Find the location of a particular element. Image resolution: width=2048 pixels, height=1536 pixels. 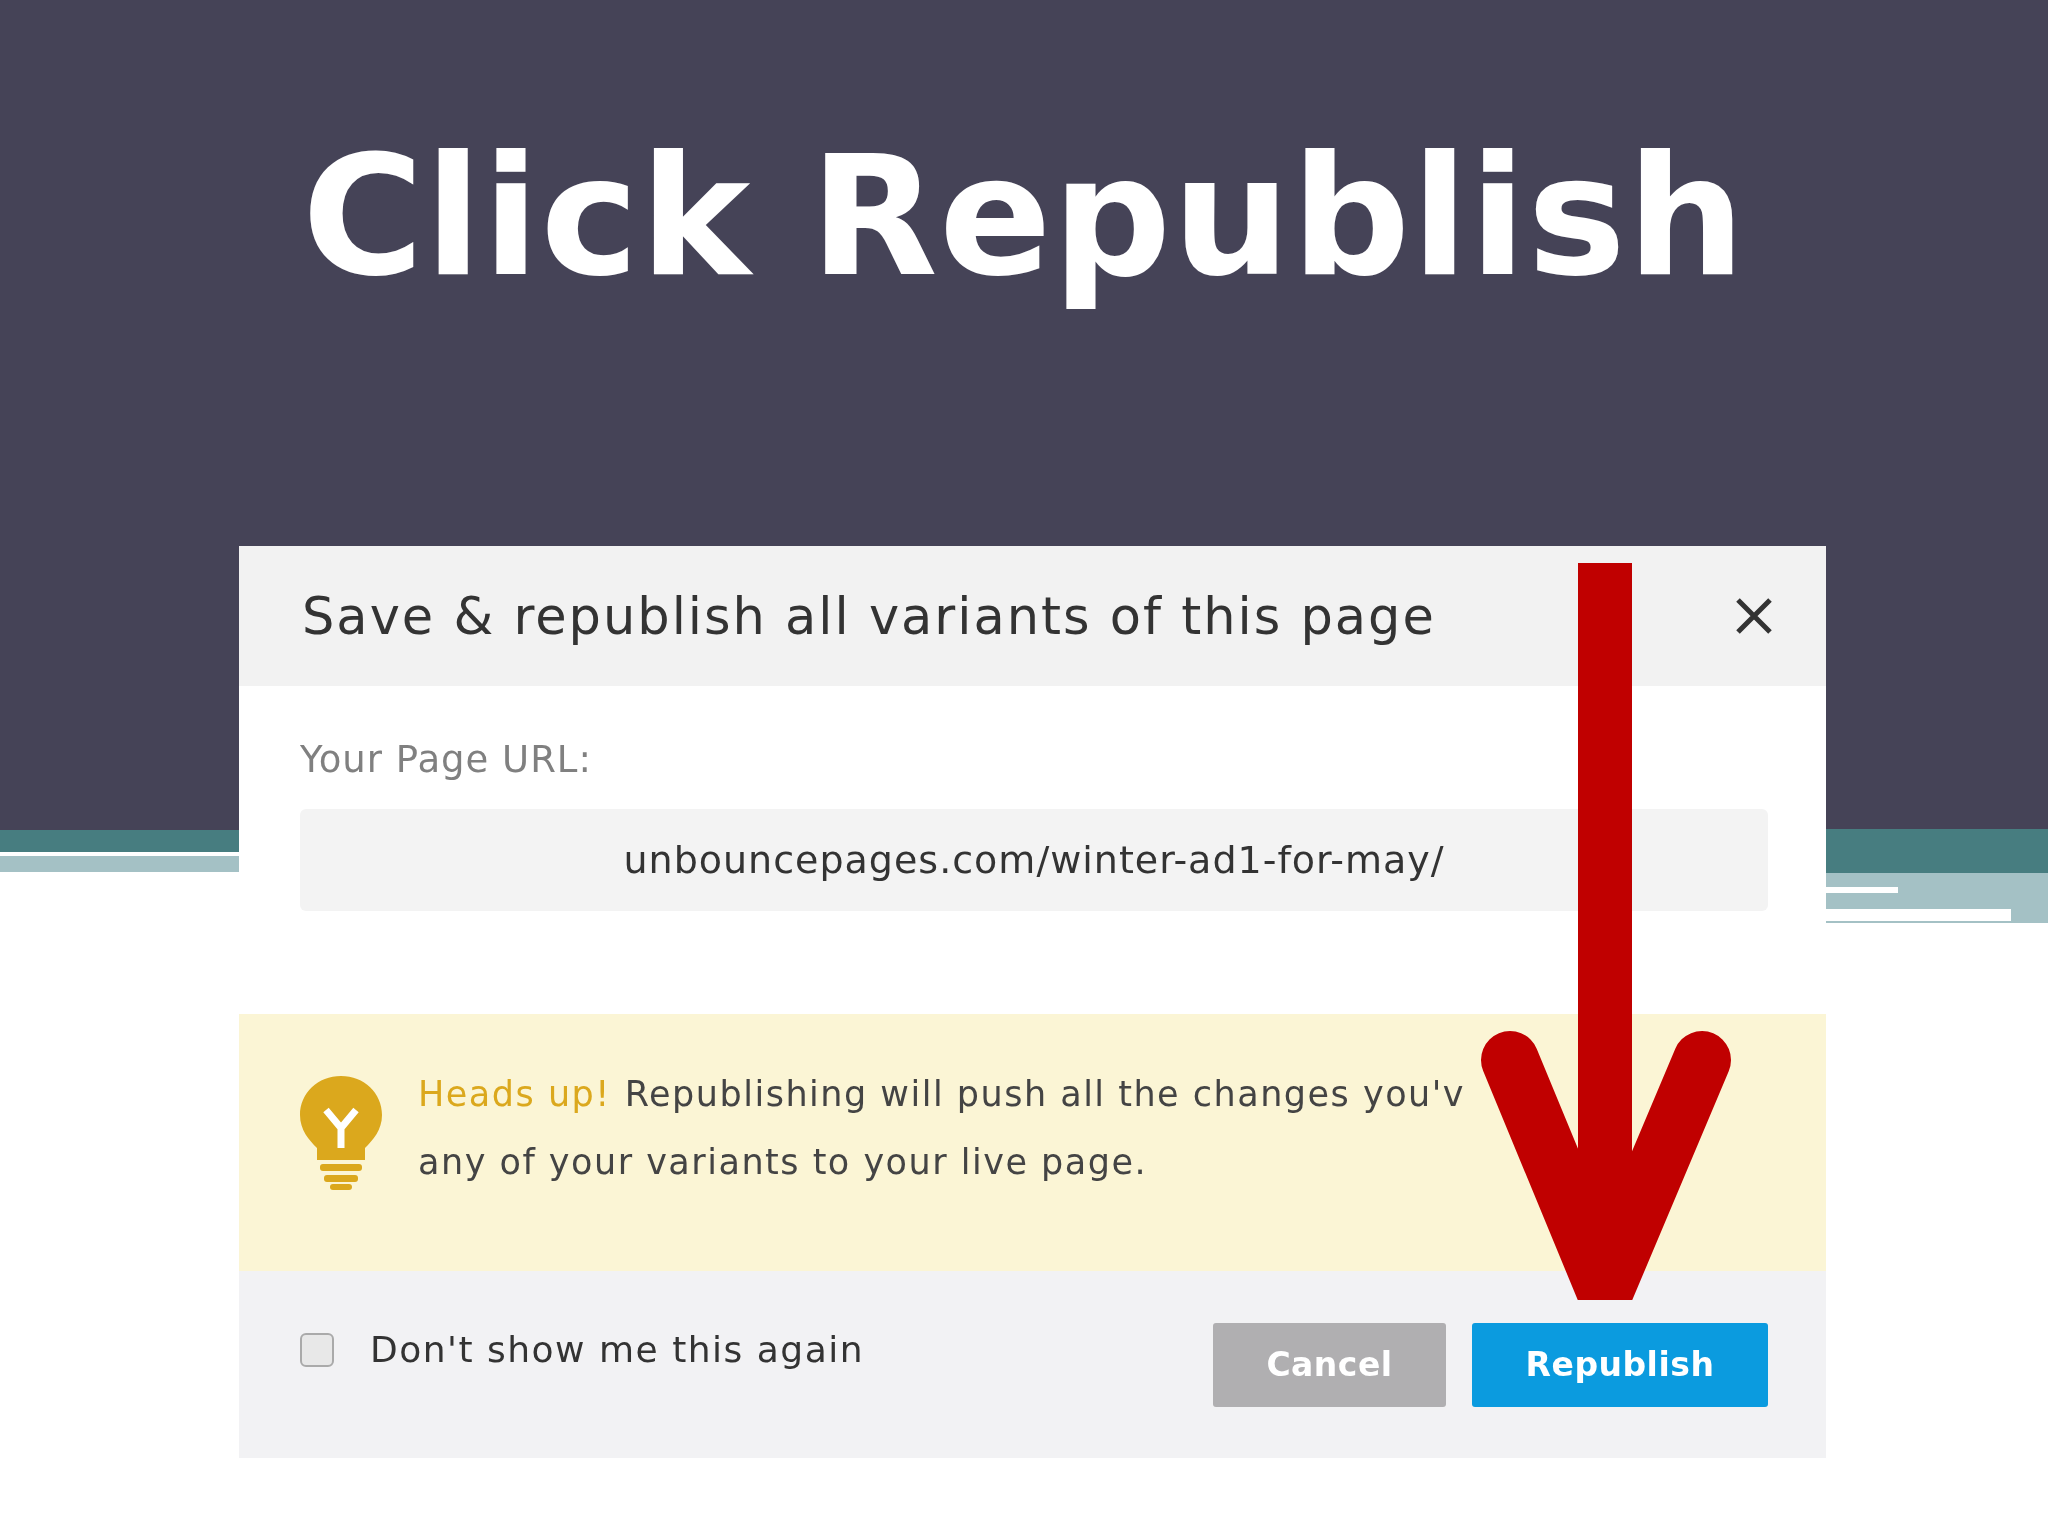

republish-button: Republish is located at coordinates (1620, 1364).